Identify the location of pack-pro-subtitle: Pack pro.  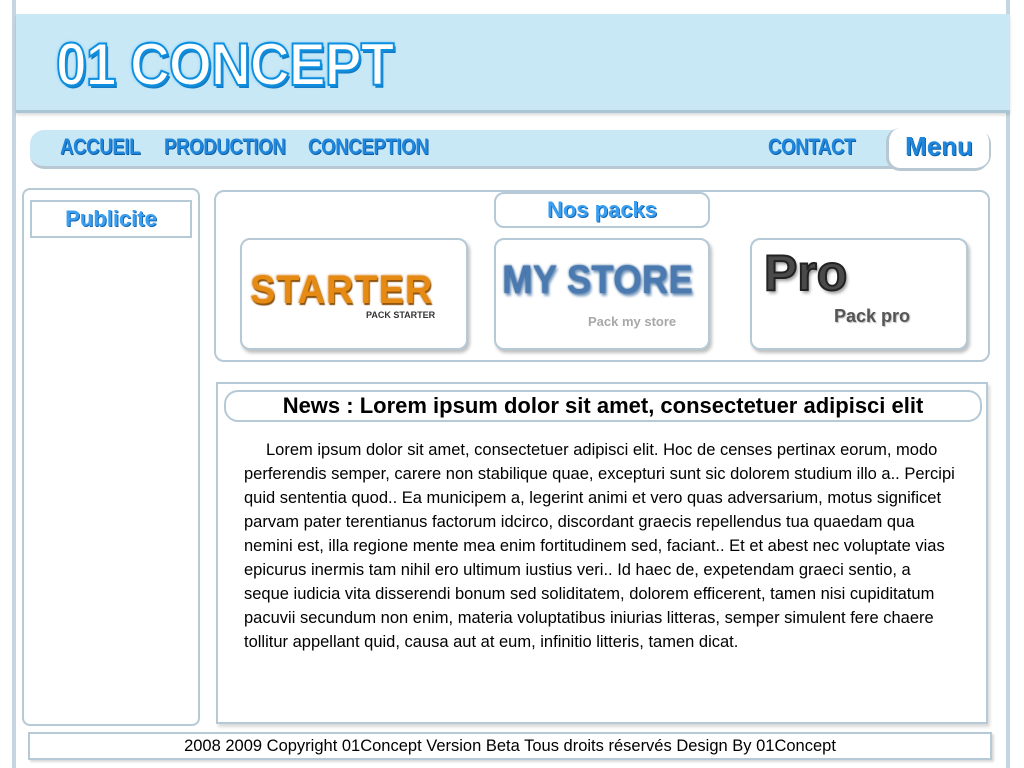
(872, 316).